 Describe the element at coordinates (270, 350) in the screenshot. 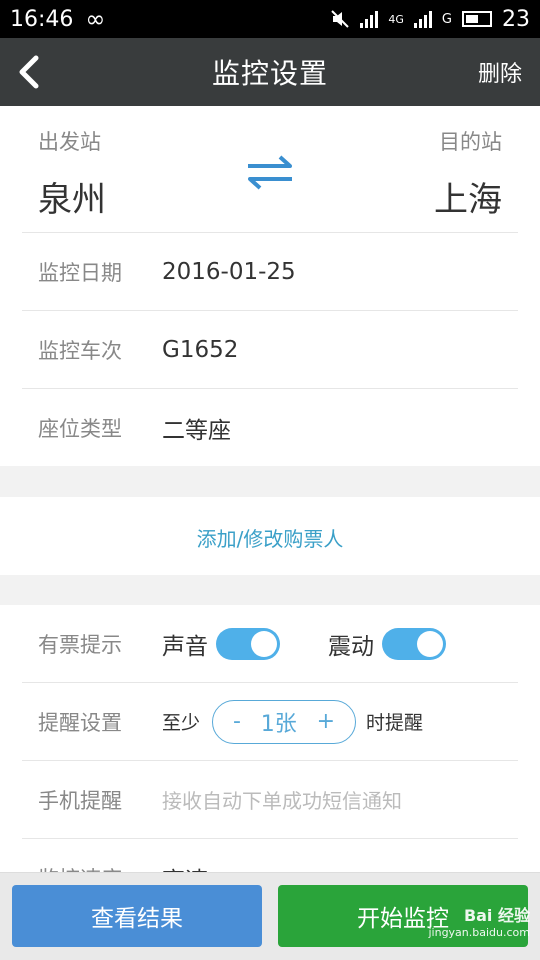

I see `train-row: 监控车次 G1652` at that location.